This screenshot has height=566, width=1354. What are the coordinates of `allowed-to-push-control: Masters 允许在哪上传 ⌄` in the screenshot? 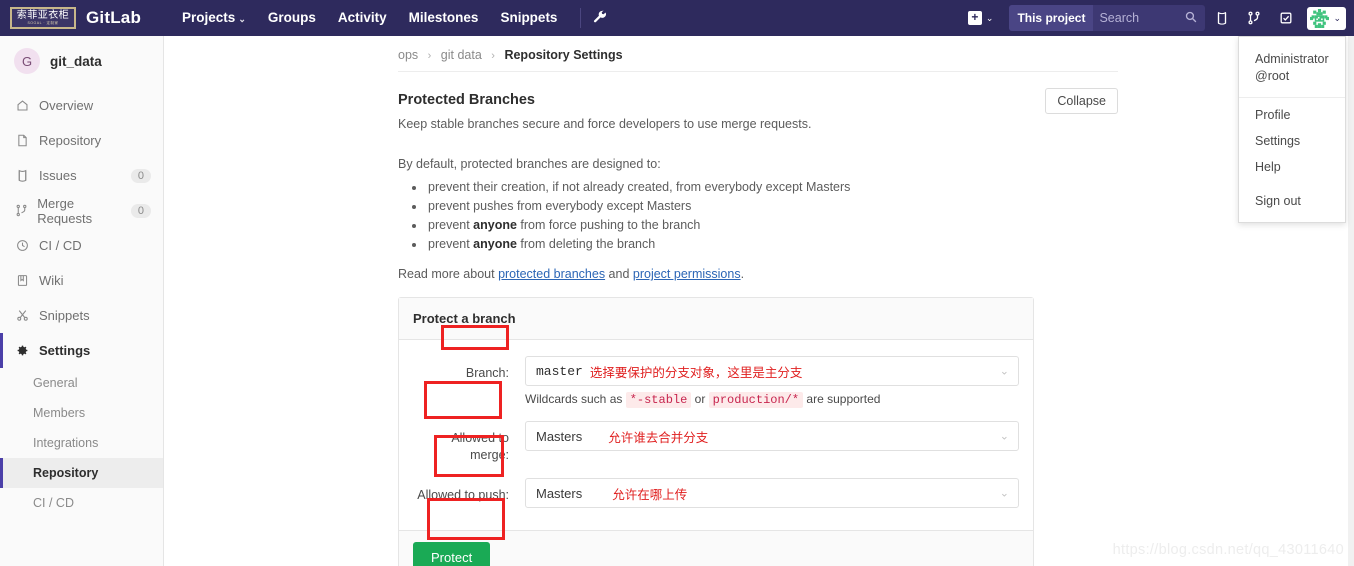 It's located at (772, 493).